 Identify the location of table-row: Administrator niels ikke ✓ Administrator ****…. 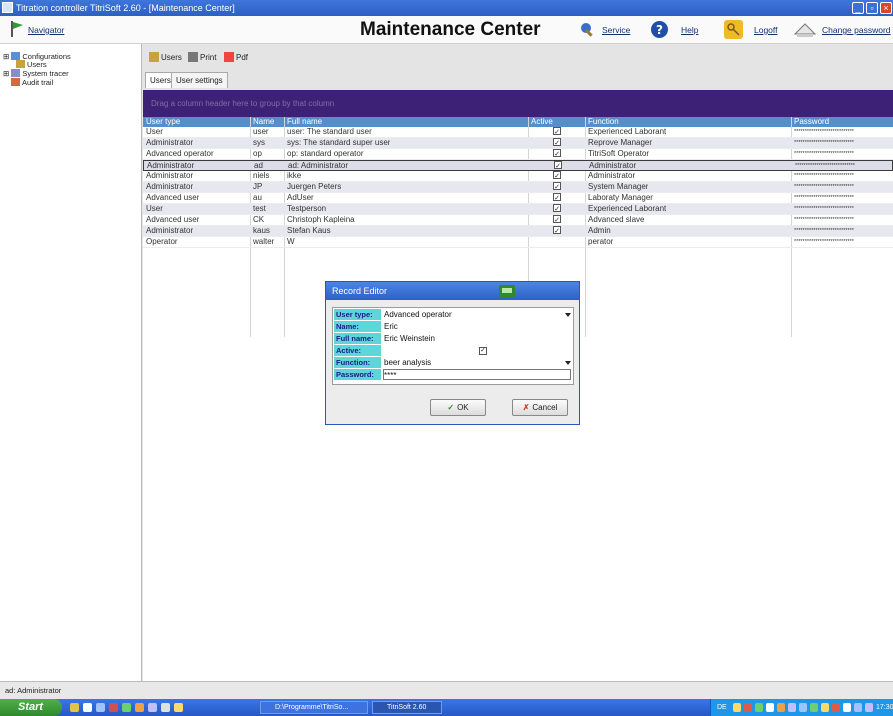
(518, 176).